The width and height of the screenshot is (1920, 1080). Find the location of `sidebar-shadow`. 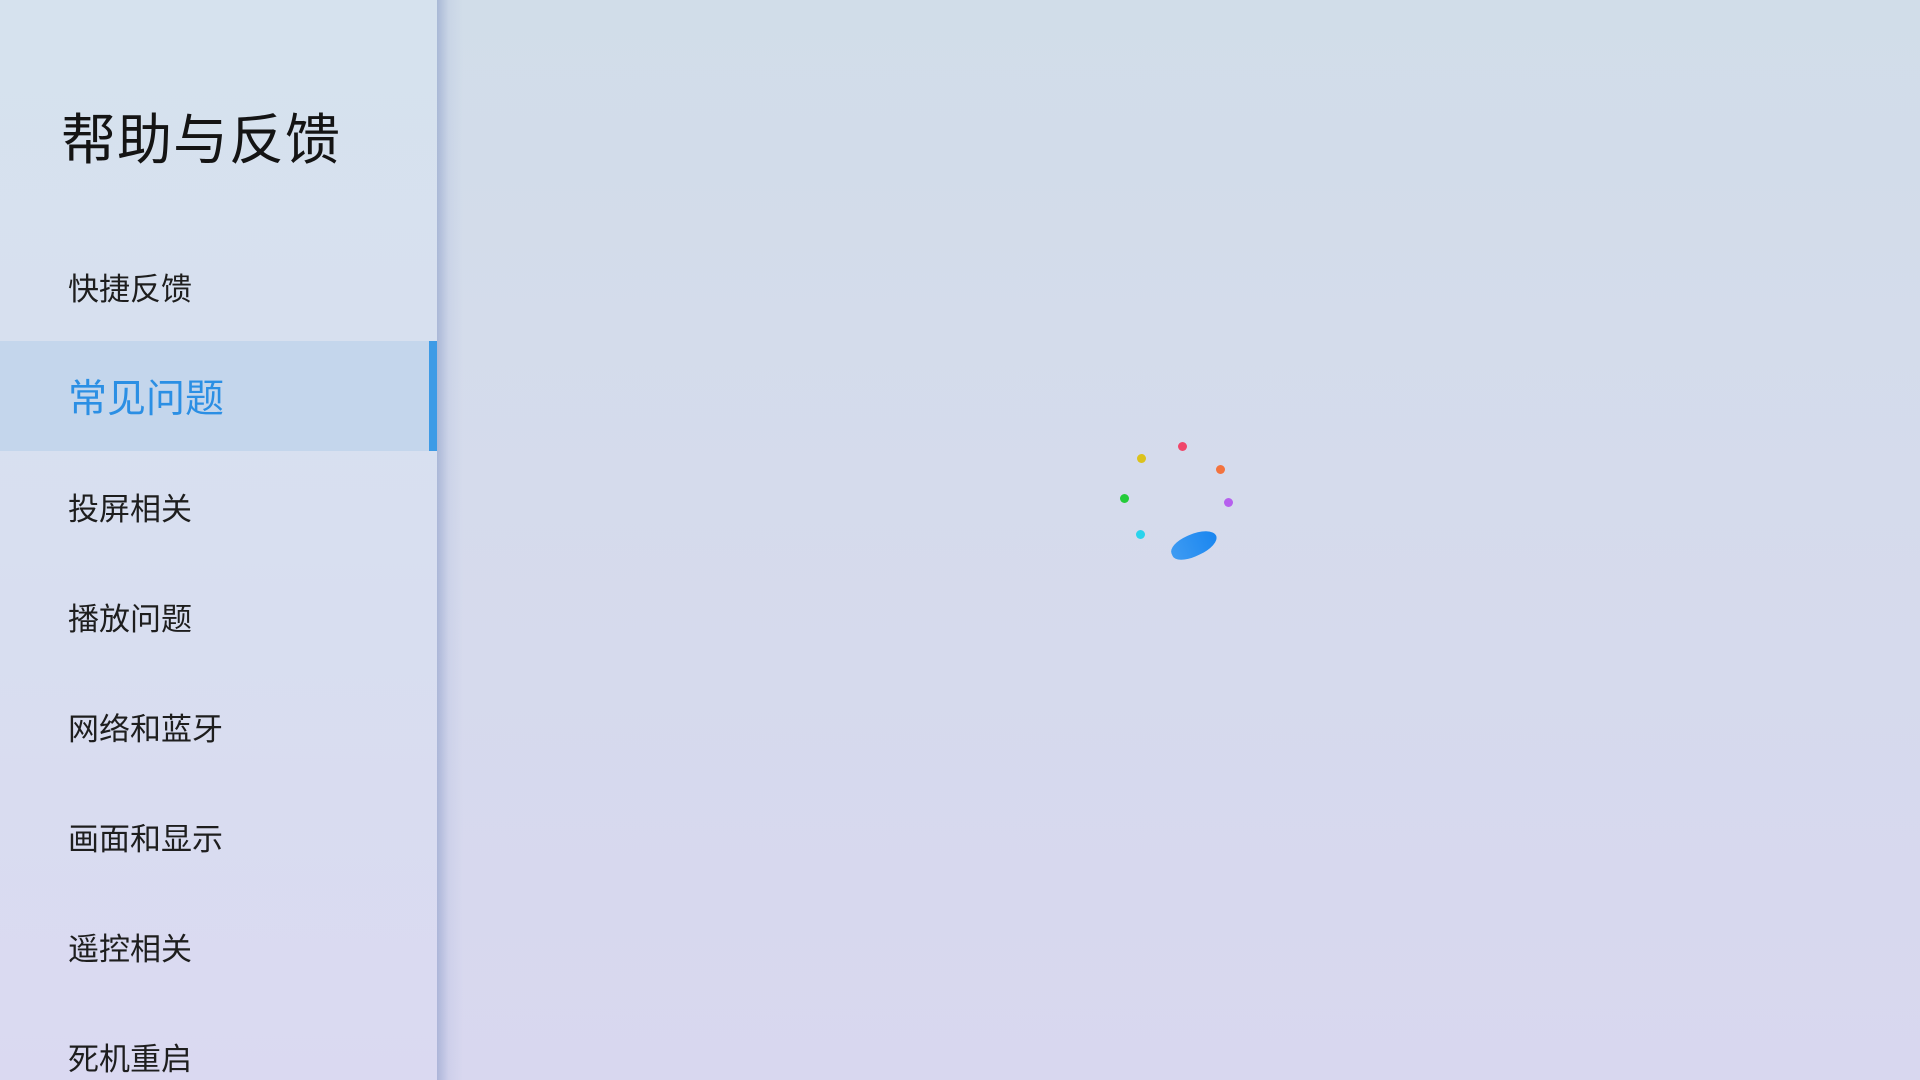

sidebar-shadow is located at coordinates (450, 540).